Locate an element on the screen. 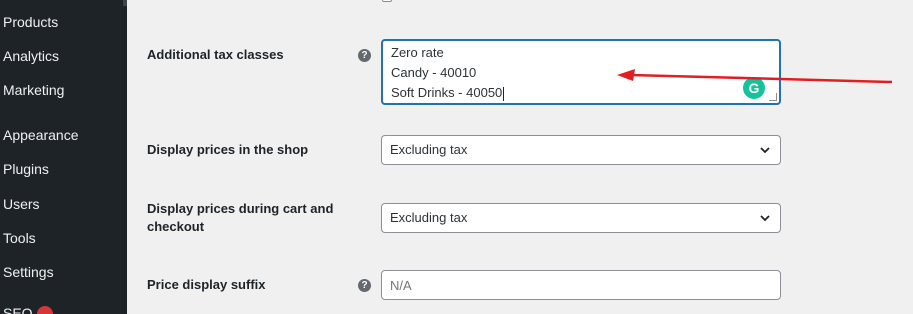 The image size is (913, 314). checkbox-partial is located at coordinates (387, 1).